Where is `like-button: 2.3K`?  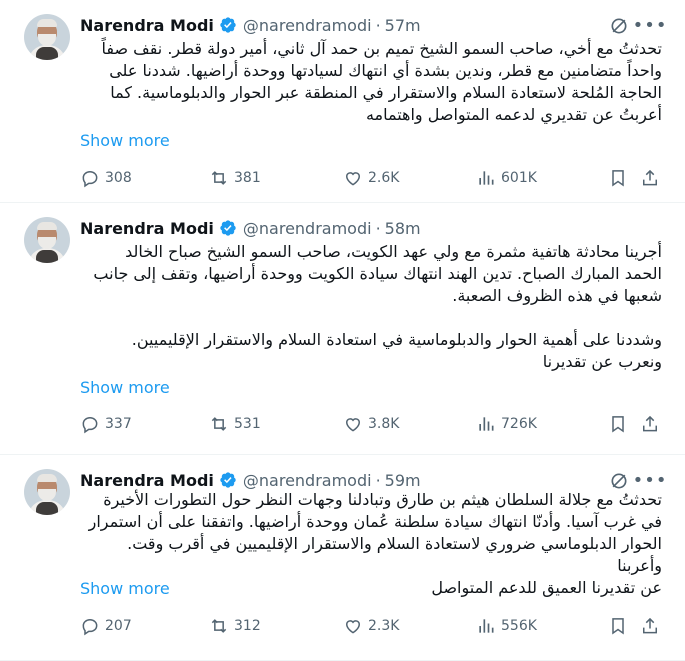
like-button: 2.3K is located at coordinates (371, 626).